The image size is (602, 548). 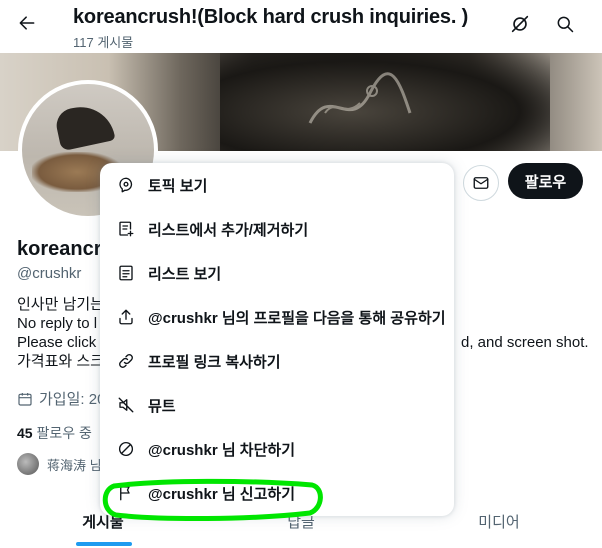 I want to click on list-icon, so click(x=126, y=273).